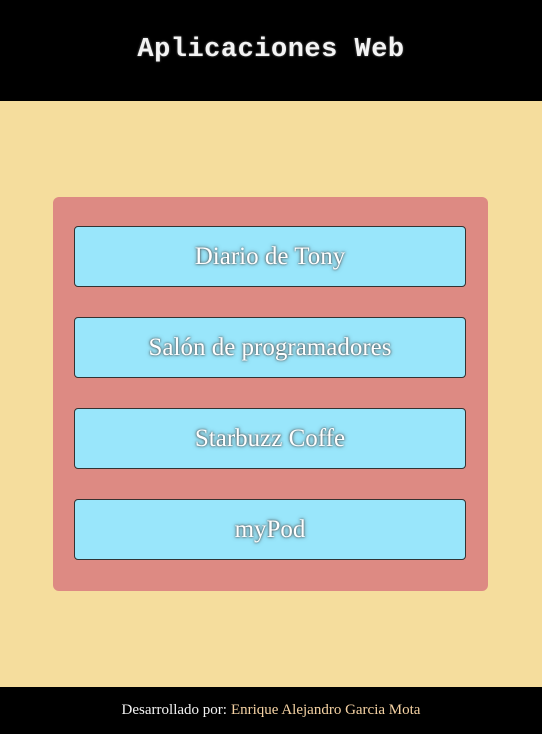 Image resolution: width=542 pixels, height=734 pixels. What do you see at coordinates (270, 529) in the screenshot?
I see `app-link-mypod: myPod` at bounding box center [270, 529].